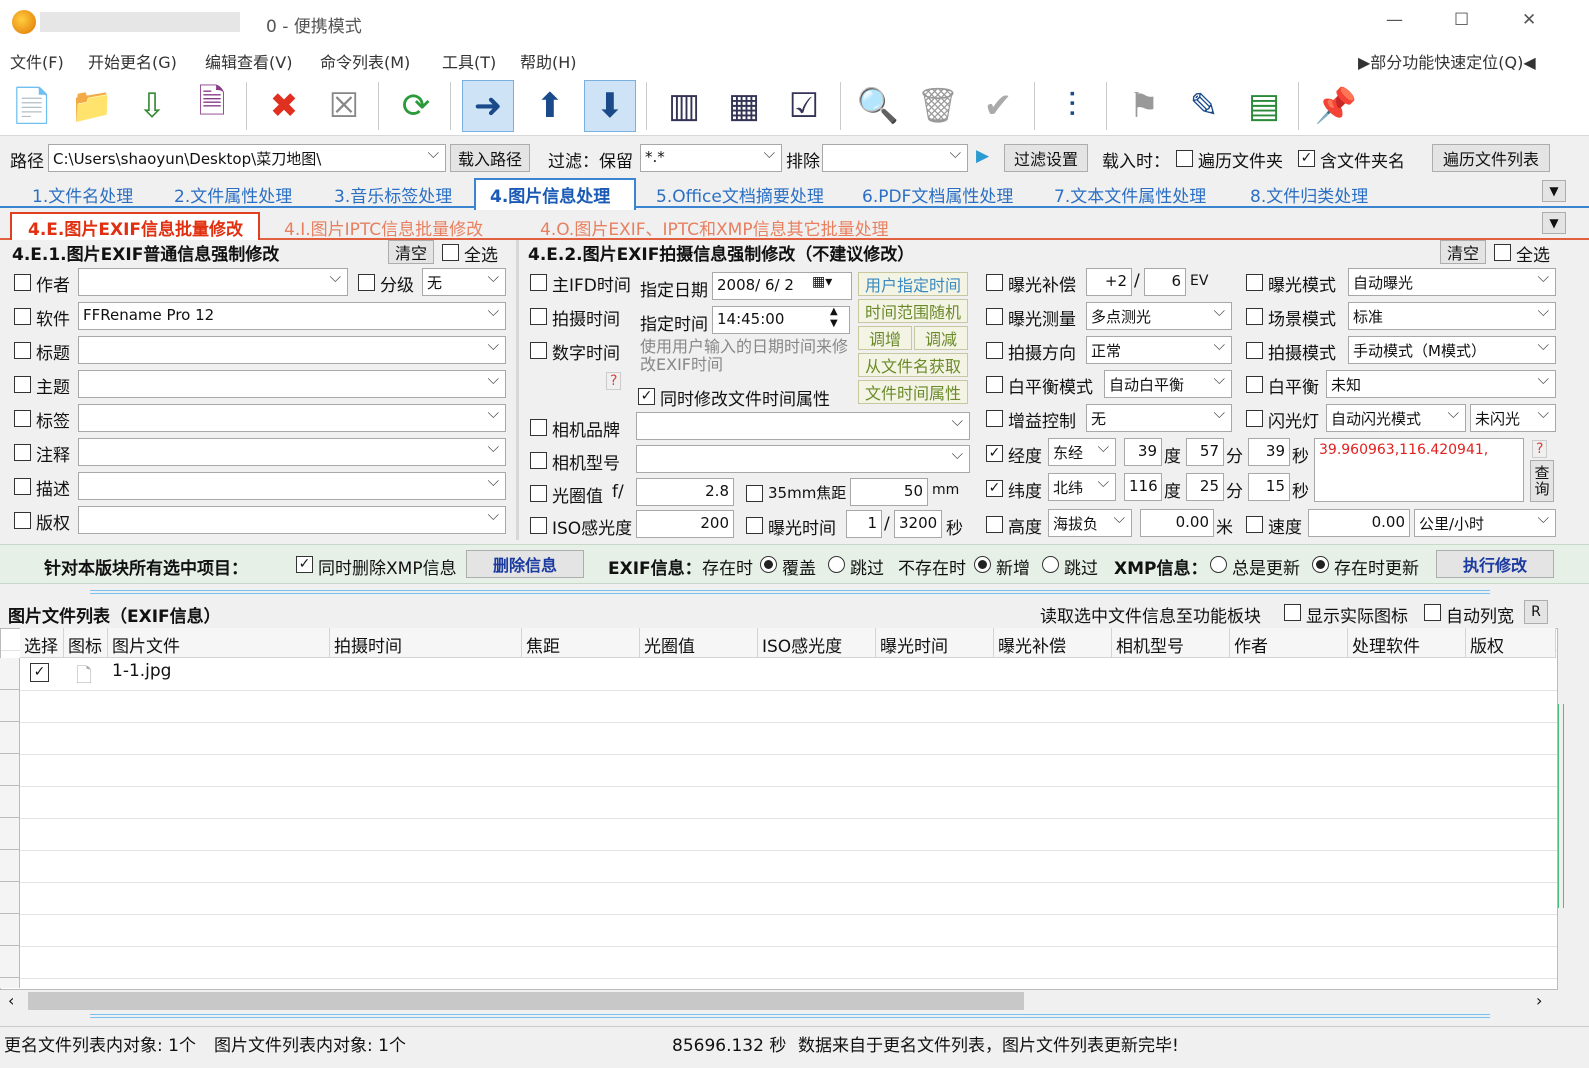 This screenshot has width=1589, height=1068. I want to click on copyright-checkbox, so click(22, 520).